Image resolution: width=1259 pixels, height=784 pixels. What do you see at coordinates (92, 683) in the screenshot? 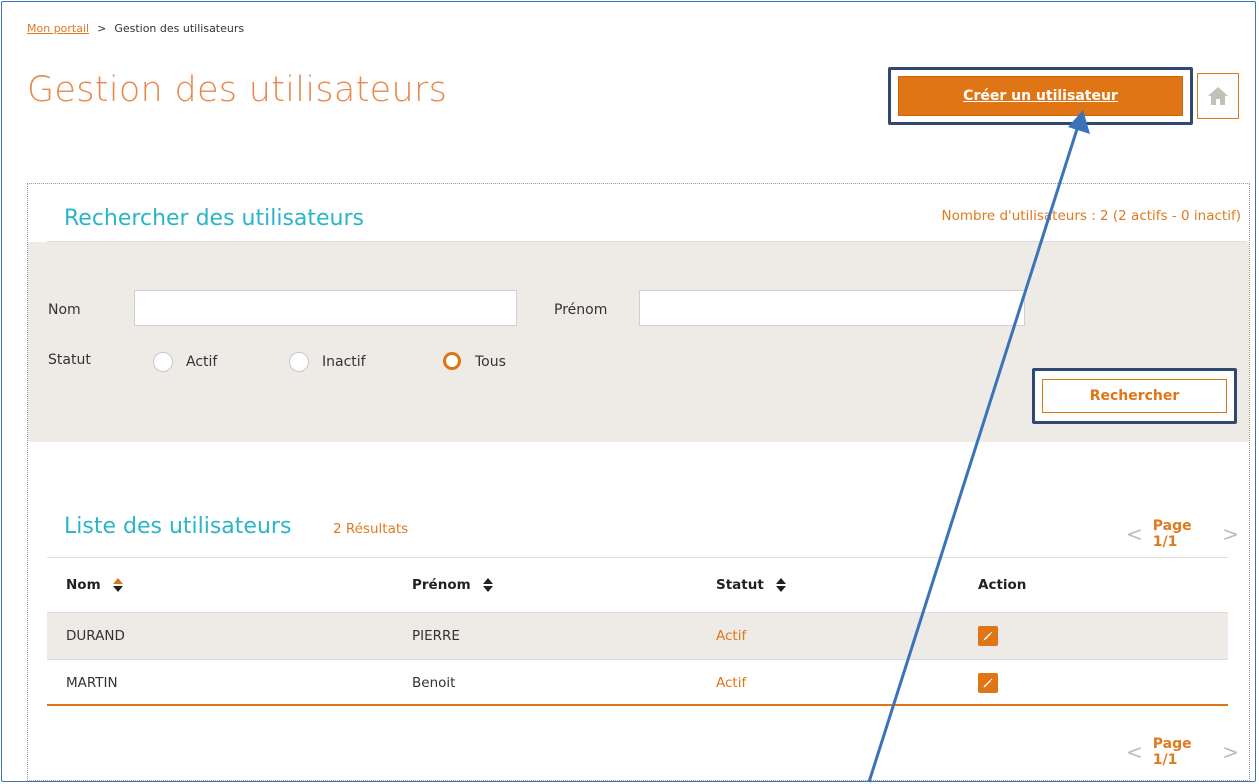
I see `row-nom: MARTIN` at bounding box center [92, 683].